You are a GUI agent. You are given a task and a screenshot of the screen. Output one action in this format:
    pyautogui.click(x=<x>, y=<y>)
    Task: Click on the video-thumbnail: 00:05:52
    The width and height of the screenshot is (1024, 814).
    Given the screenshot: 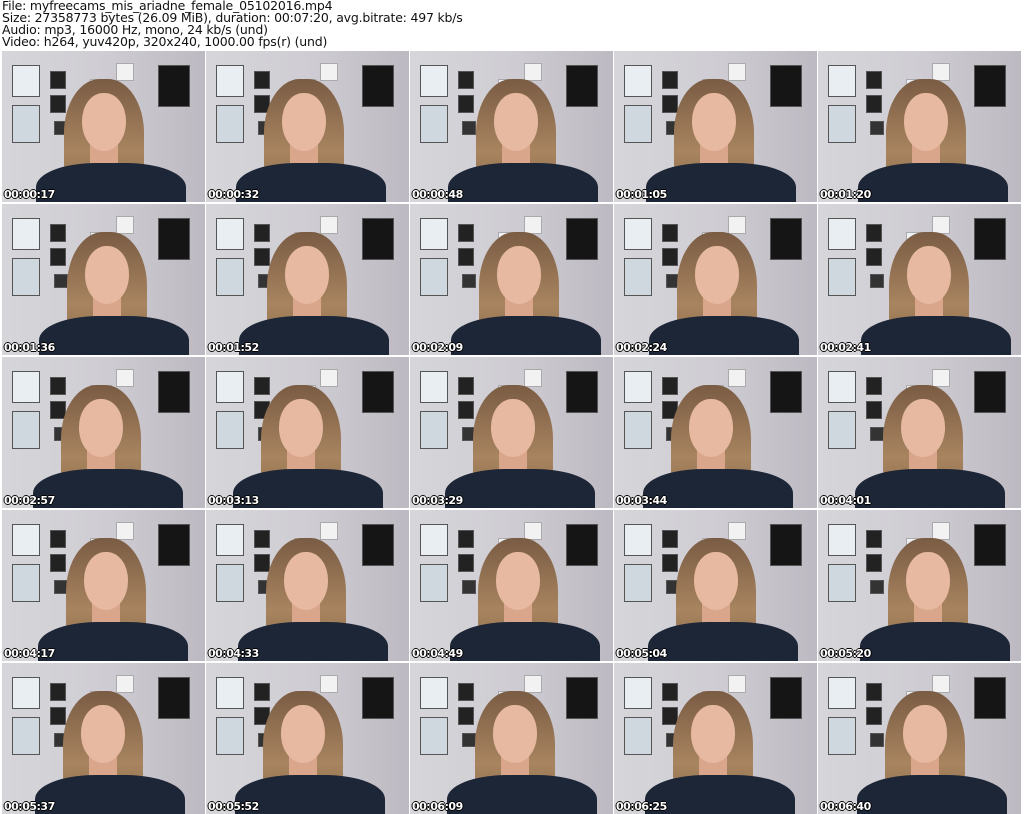 What is the action you would take?
    pyautogui.click(x=307, y=738)
    